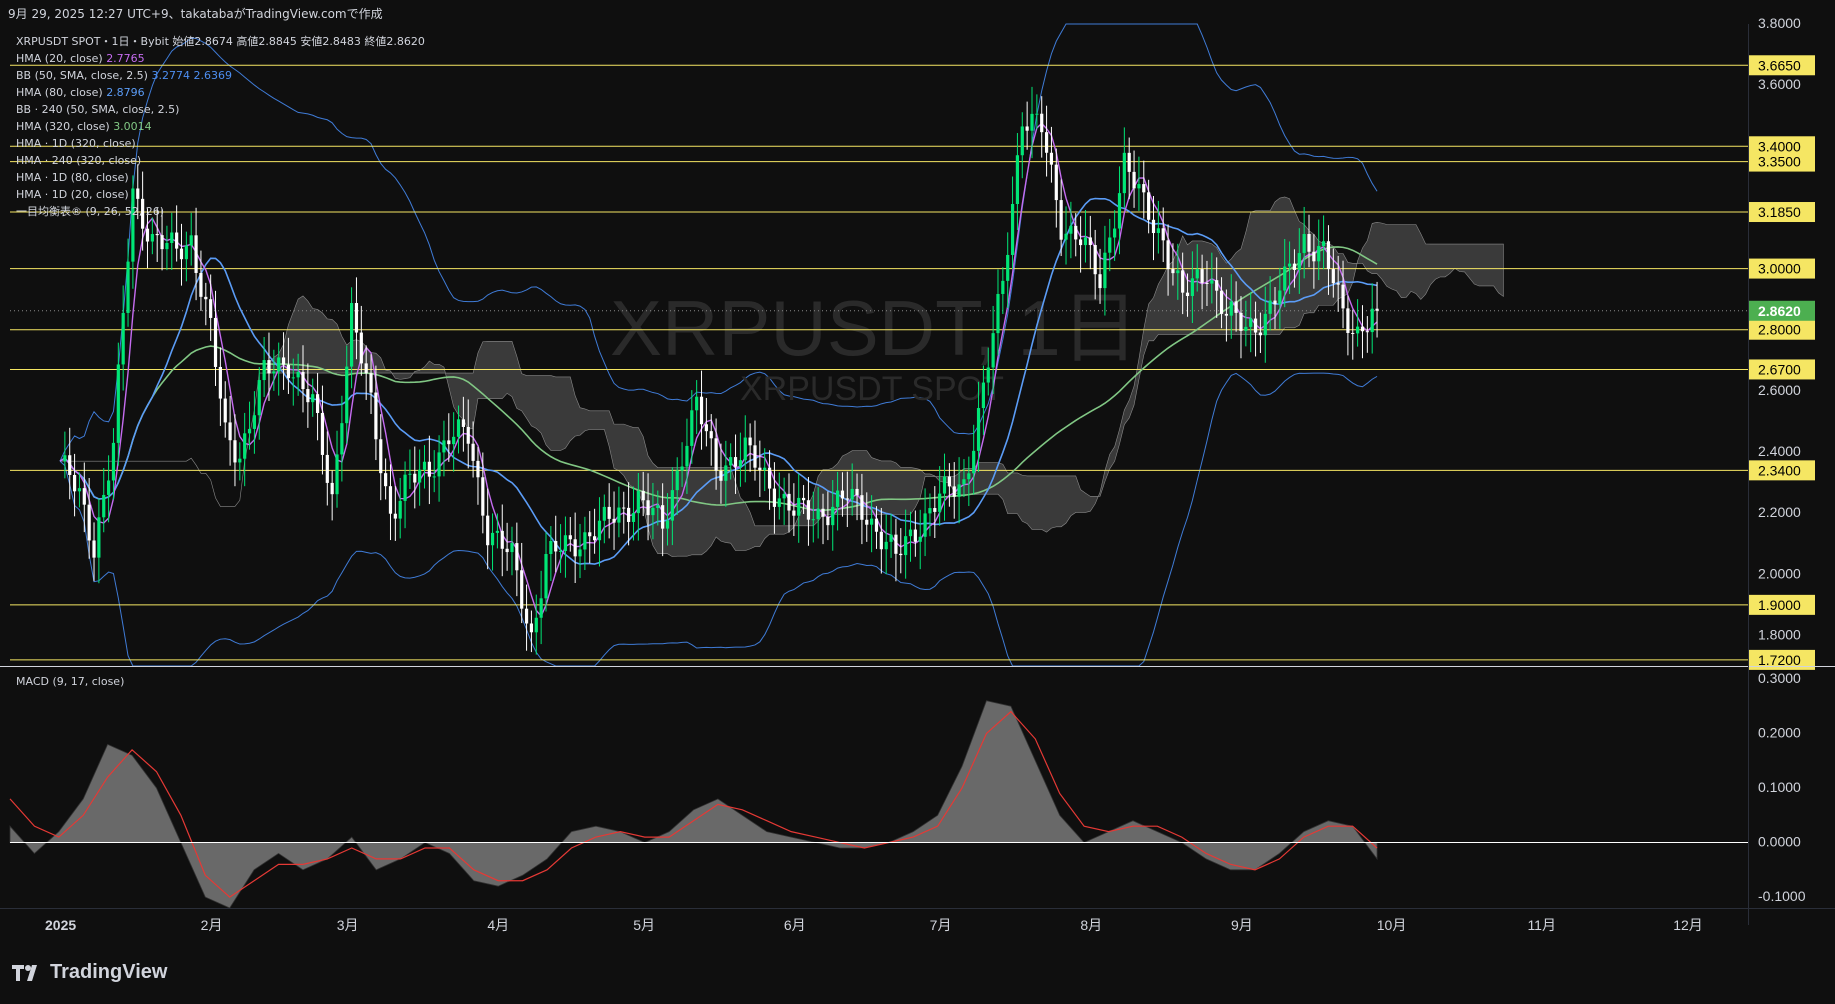 This screenshot has height=1004, width=1835. Describe the element at coordinates (60, 925) in the screenshot. I see `time-tick-label: 2025` at that location.